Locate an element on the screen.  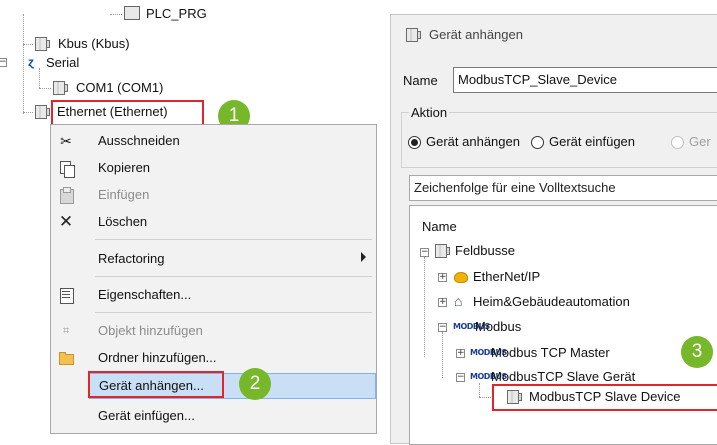
menu-item-cut: ✂ Ausschneiden is located at coordinates (213, 141).